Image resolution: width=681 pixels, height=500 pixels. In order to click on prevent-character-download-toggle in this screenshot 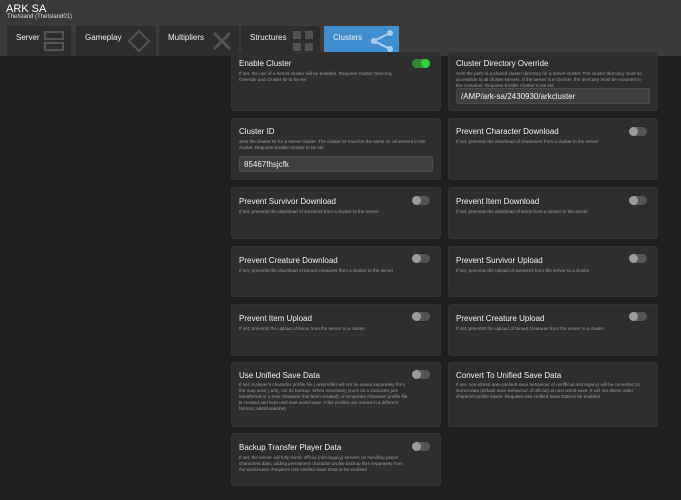, I will do `click(638, 131)`.